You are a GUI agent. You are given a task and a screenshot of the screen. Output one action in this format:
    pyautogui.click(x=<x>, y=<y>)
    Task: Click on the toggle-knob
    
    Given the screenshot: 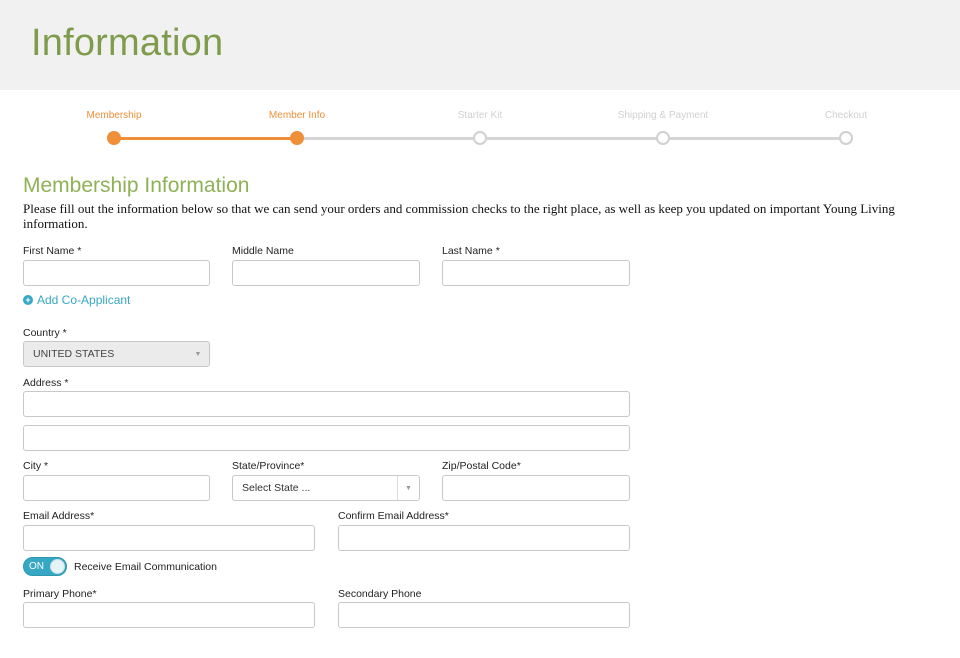 What is the action you would take?
    pyautogui.click(x=57, y=566)
    